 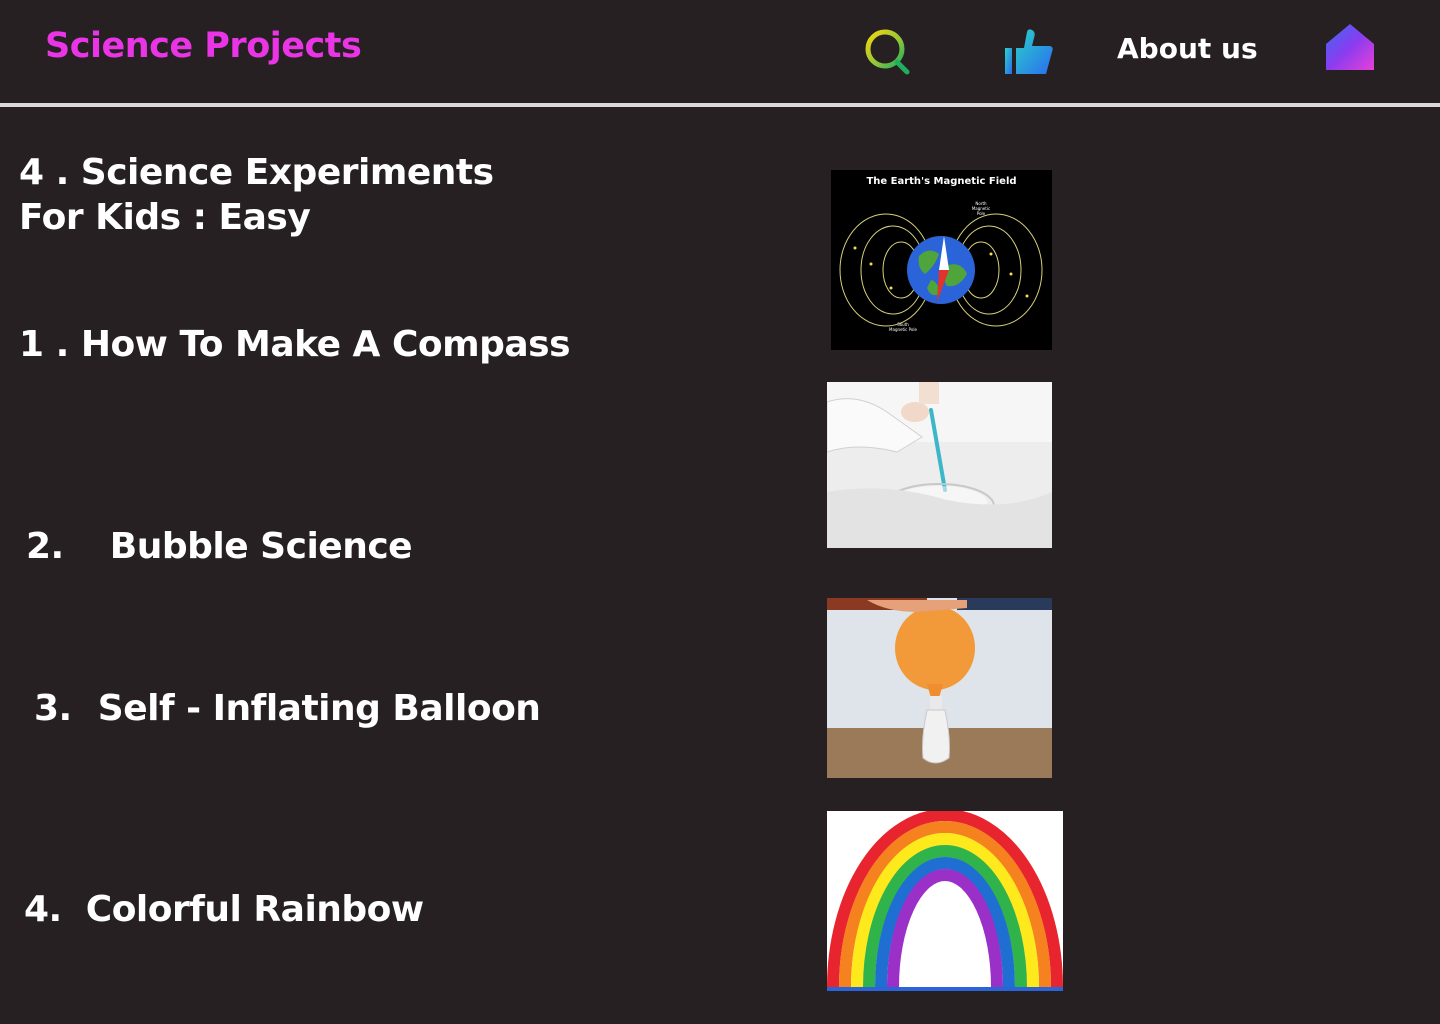 What do you see at coordinates (53, 708) in the screenshot?
I see `experiment-number: 3.` at bounding box center [53, 708].